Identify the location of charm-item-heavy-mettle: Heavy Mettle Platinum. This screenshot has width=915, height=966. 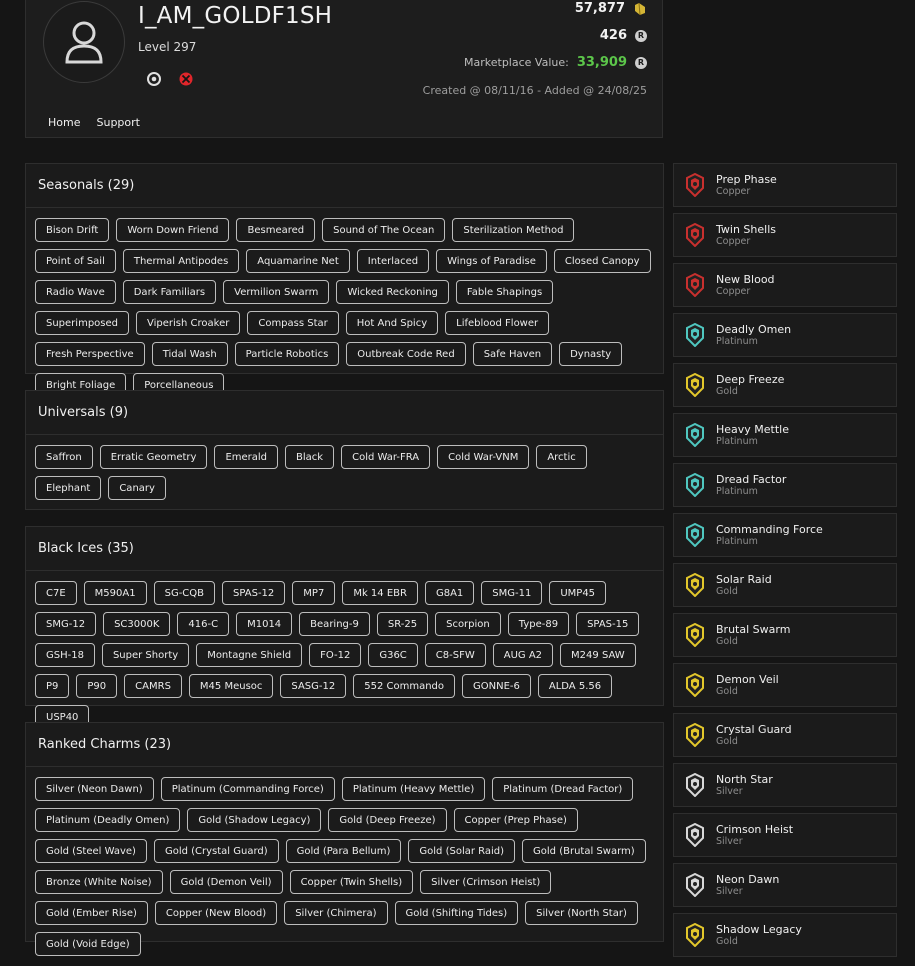
(785, 435).